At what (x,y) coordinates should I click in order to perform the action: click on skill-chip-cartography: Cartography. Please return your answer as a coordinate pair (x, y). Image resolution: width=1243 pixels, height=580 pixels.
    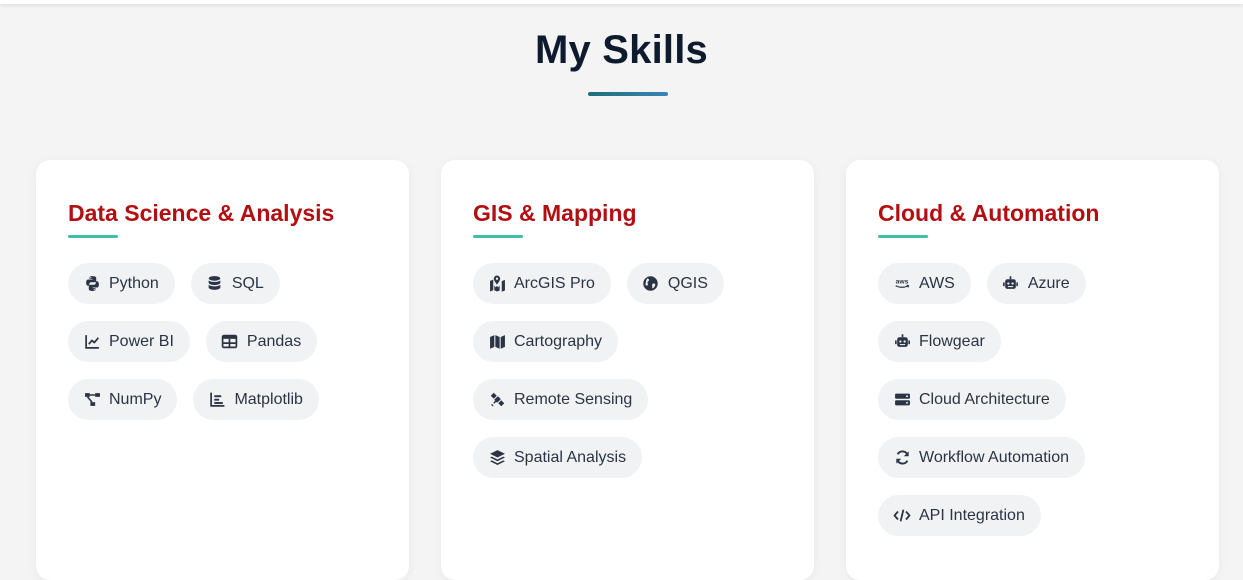
    Looking at the image, I should click on (546, 341).